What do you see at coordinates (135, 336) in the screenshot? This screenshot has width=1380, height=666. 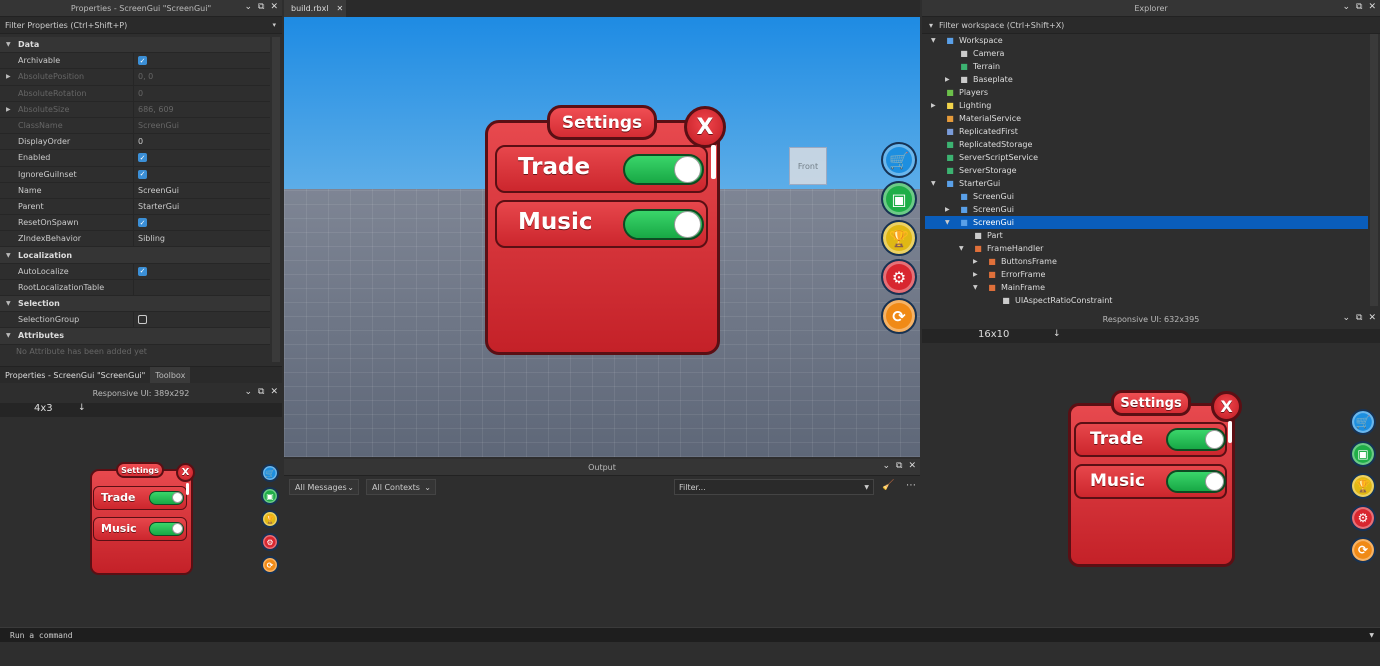 I see `property-category: ▼ Attributes` at bounding box center [135, 336].